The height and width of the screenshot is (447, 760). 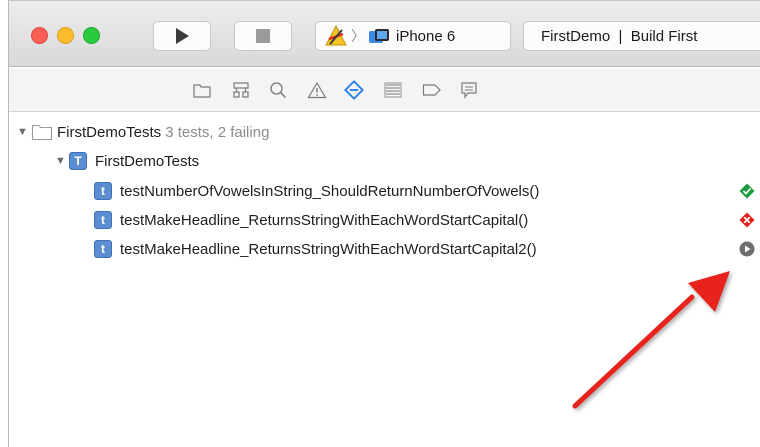 I want to click on chevron-right-icon: 〉, so click(x=358, y=36).